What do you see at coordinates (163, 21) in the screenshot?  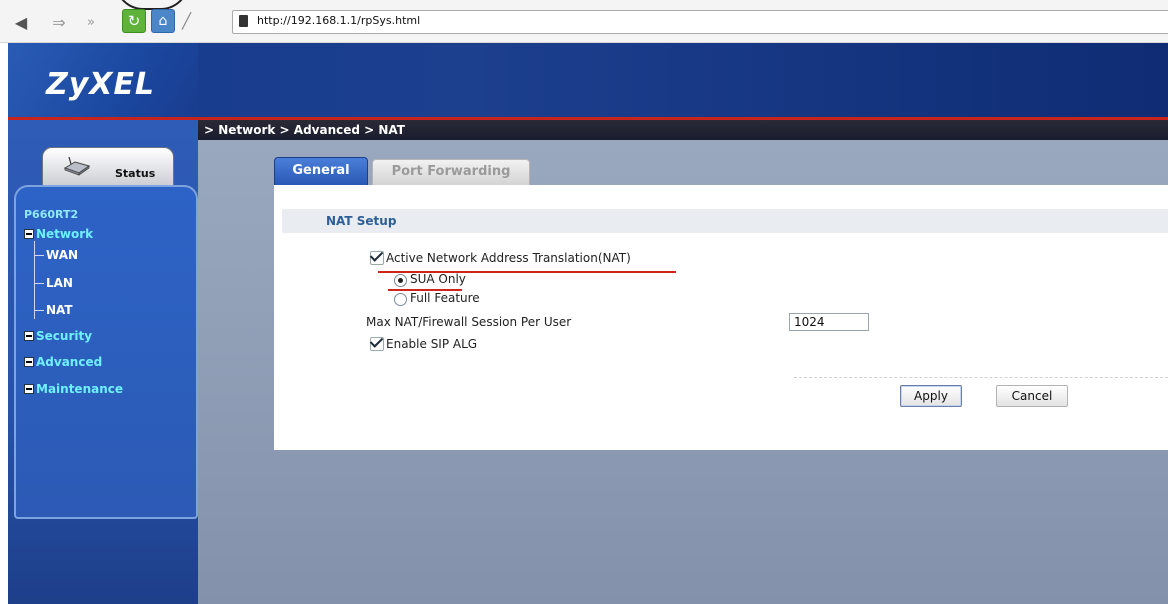 I see `home-icon: ⌂` at bounding box center [163, 21].